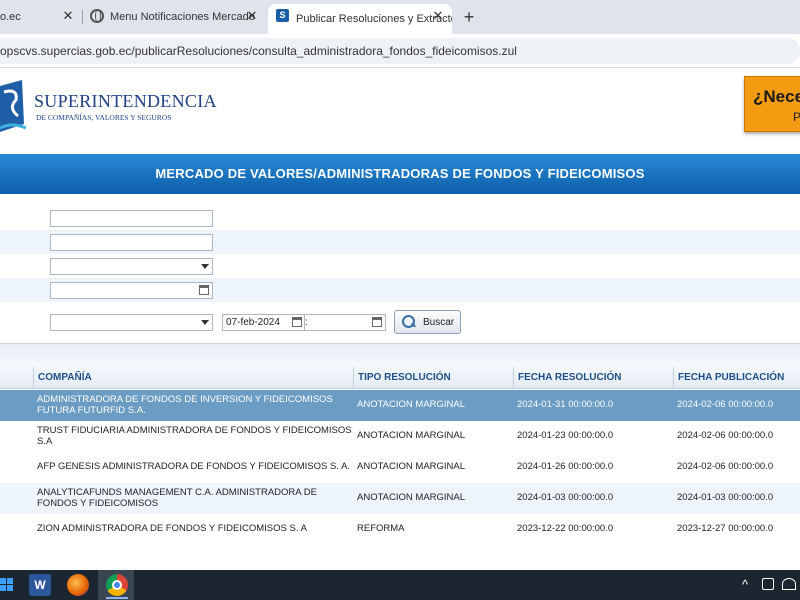 The width and height of the screenshot is (800, 600). What do you see at coordinates (469, 17) in the screenshot?
I see `new-tab-button: +` at bounding box center [469, 17].